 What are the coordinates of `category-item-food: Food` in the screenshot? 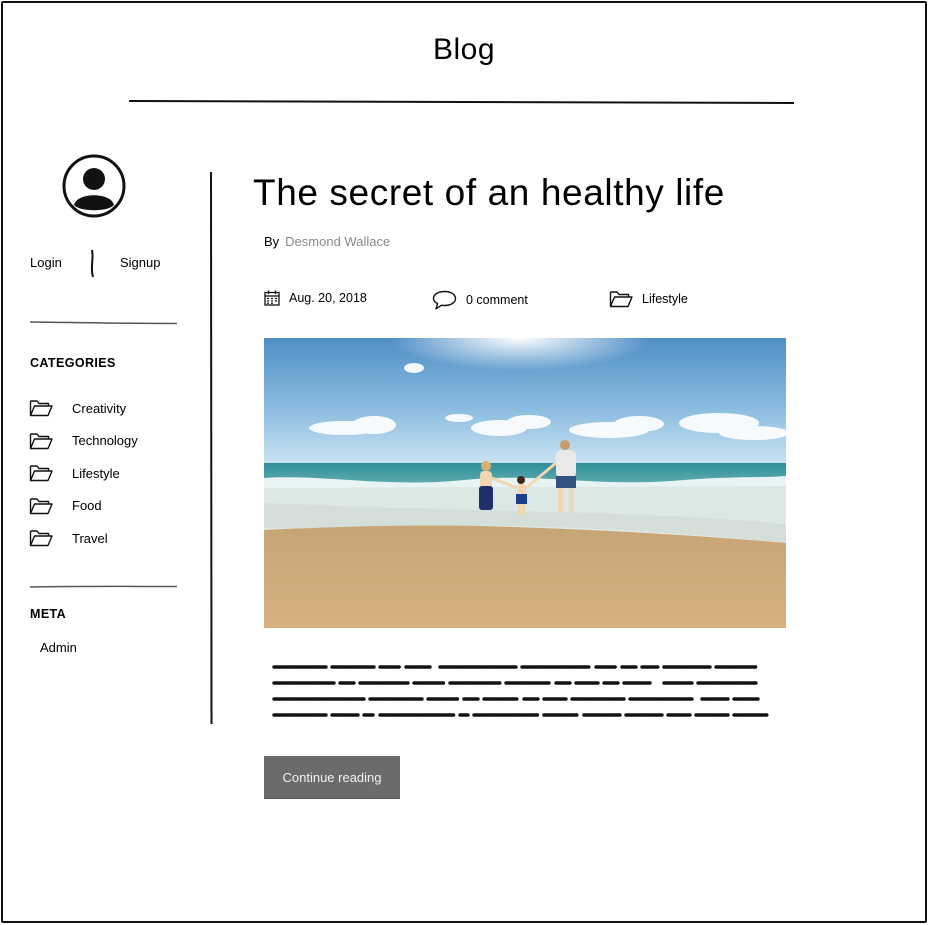 It's located at (83, 506).